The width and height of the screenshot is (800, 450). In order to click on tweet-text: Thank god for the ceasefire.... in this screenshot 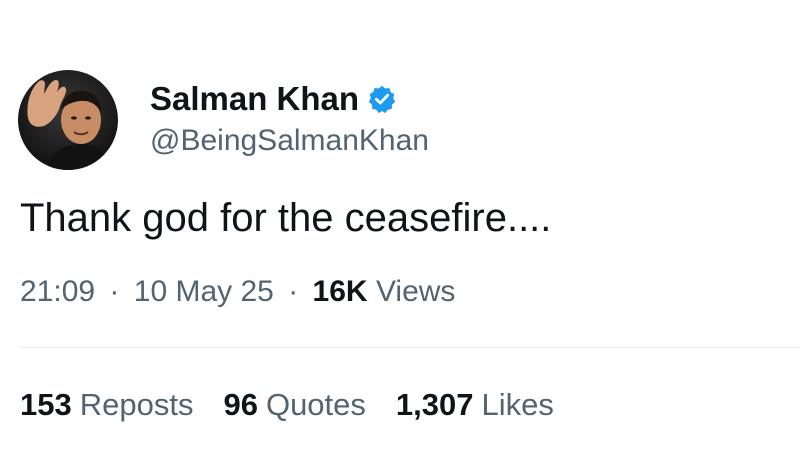, I will do `click(286, 218)`.